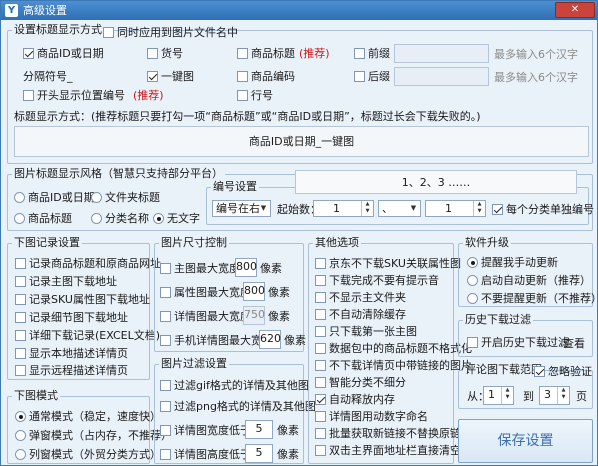  I want to click on first-main-image-only-checkbox: 只下载第一张主图, so click(366, 331).